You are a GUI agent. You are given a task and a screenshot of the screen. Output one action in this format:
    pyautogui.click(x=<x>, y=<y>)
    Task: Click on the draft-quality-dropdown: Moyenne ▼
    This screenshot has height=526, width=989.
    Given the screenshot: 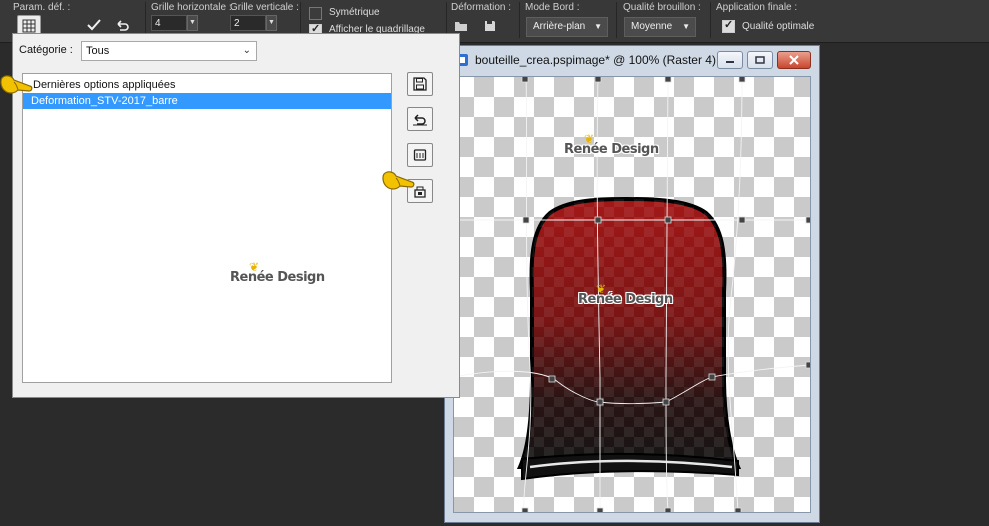 What is the action you would take?
    pyautogui.click(x=660, y=27)
    